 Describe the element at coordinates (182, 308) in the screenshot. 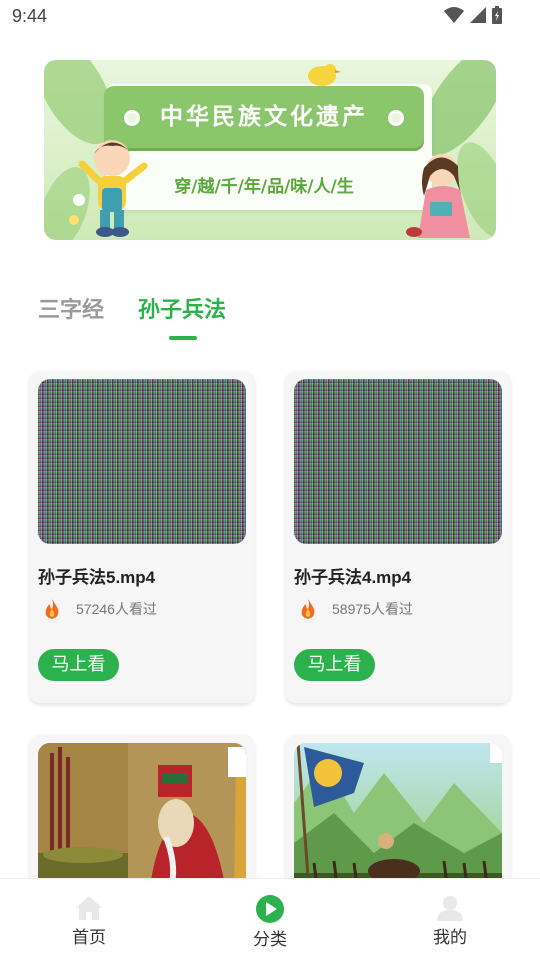

I see `tab-sunzibingfa: 孙子兵法` at that location.